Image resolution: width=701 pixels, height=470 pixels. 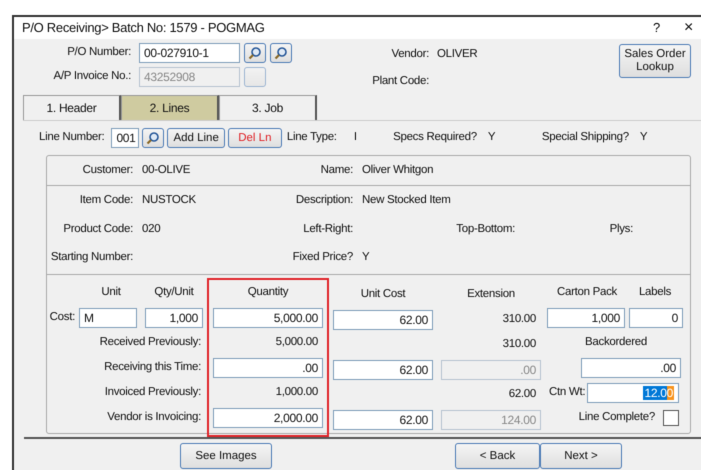 I want to click on number-field: .00, so click(x=268, y=368).